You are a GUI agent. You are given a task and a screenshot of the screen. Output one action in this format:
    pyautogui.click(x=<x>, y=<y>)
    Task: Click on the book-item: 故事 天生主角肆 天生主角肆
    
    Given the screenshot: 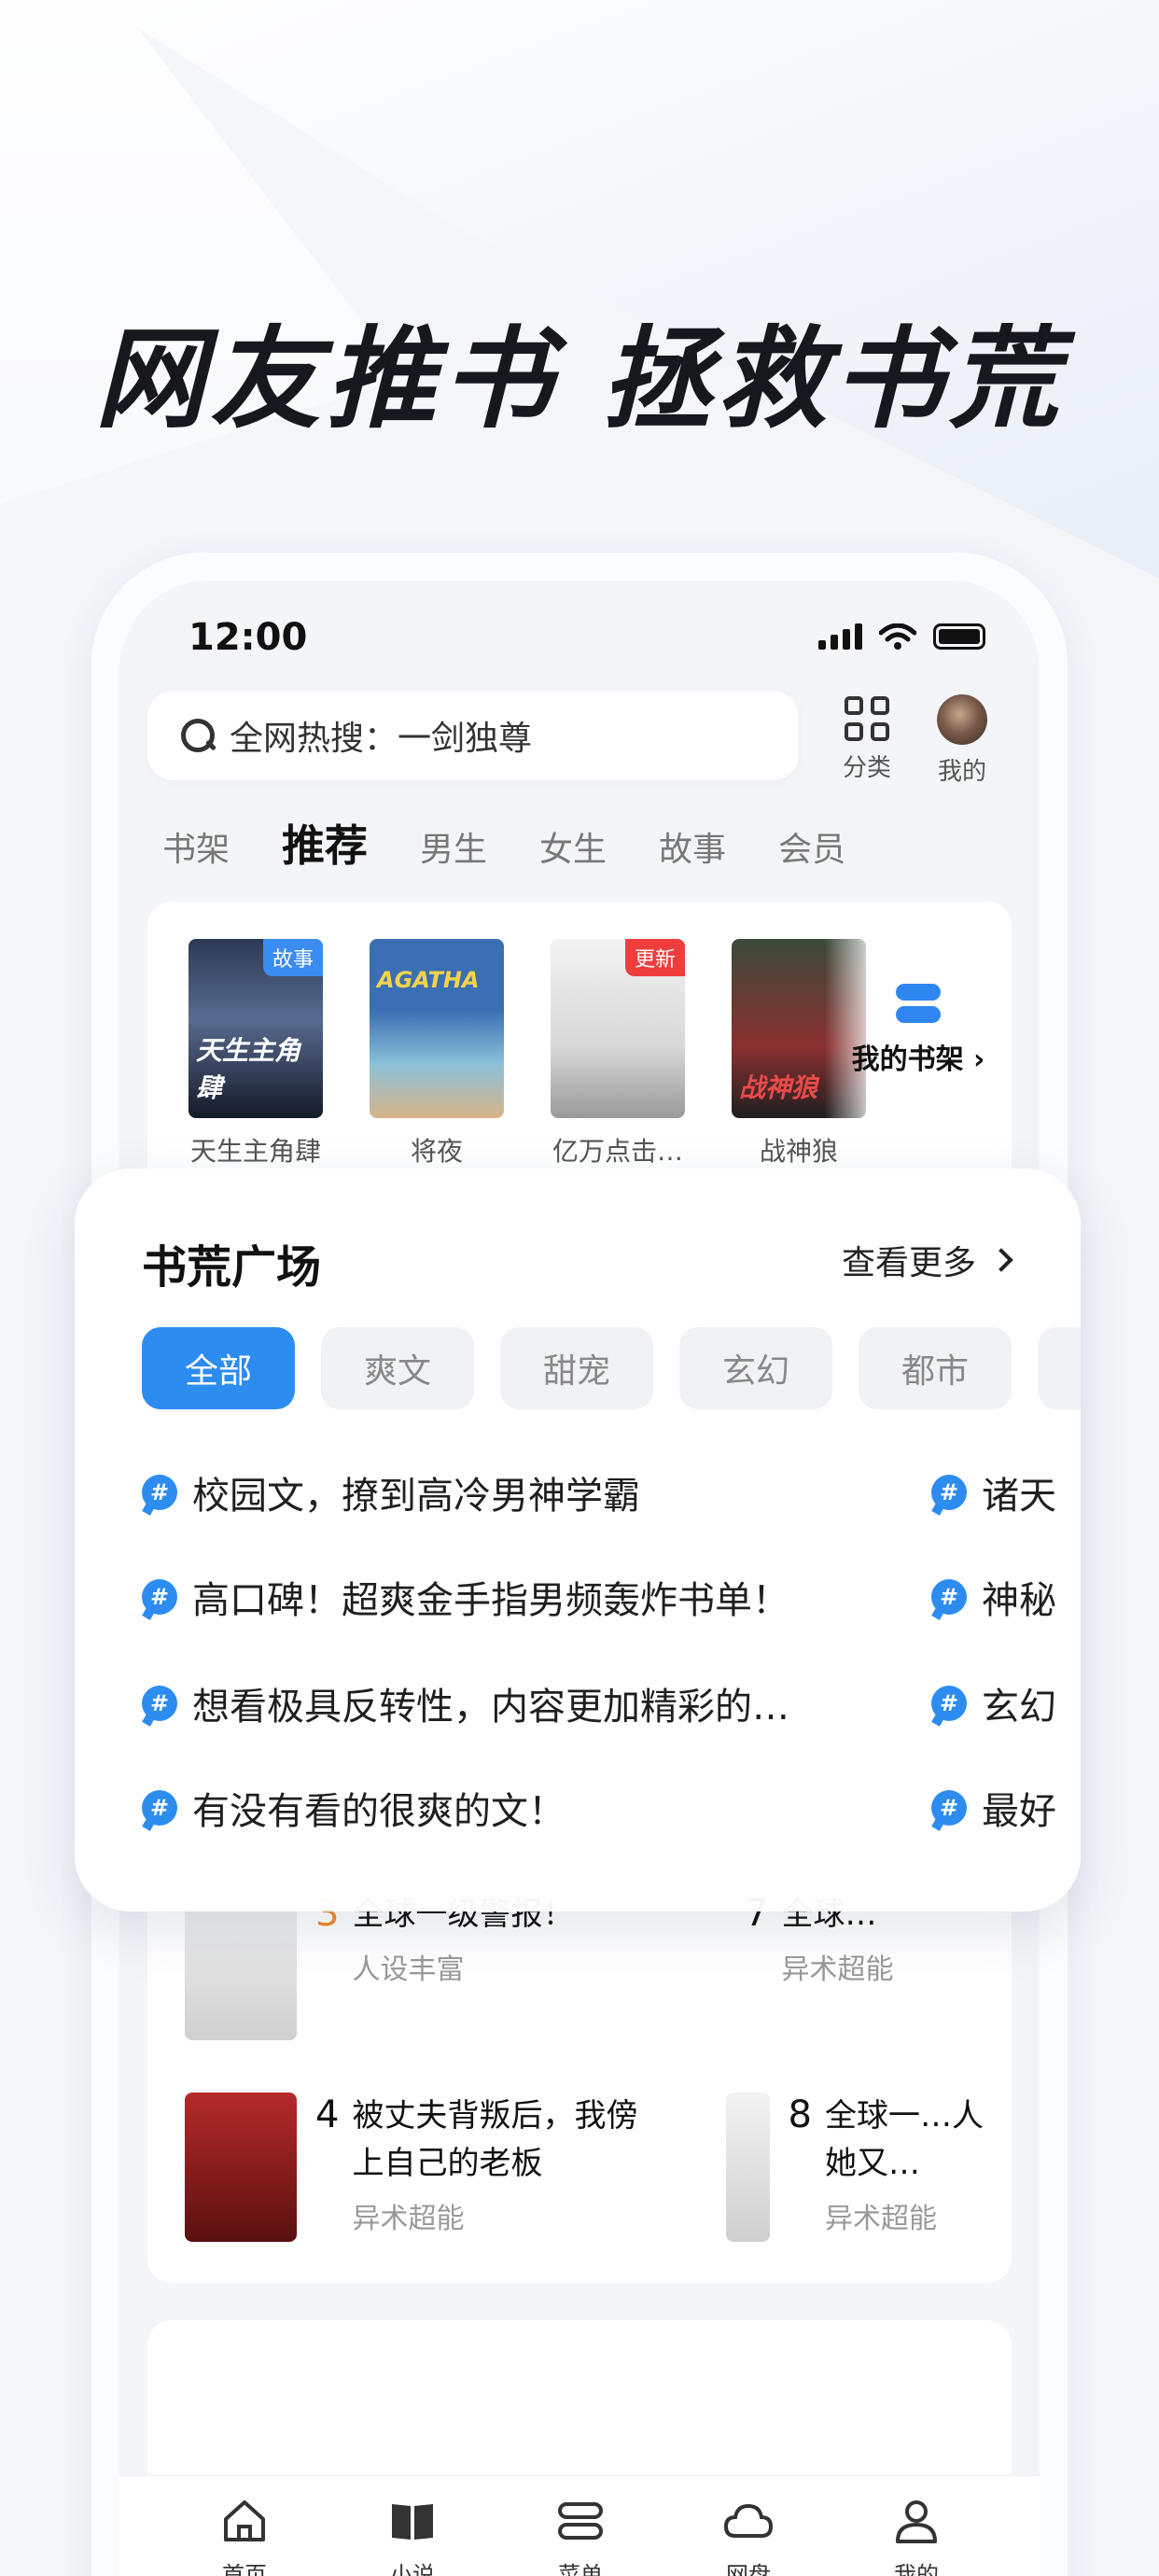 What is the action you would take?
    pyautogui.click(x=256, y=1054)
    